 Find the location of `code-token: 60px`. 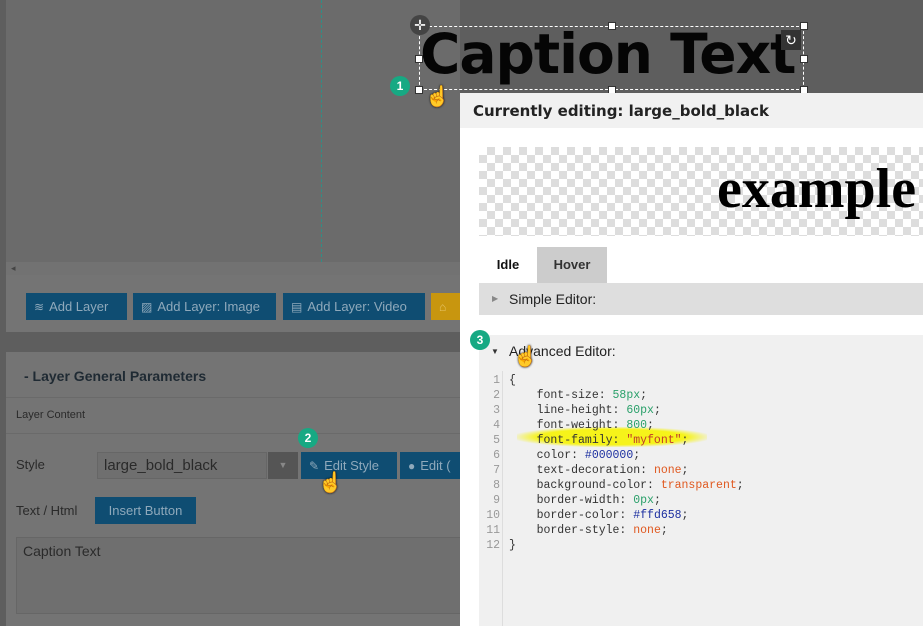

code-token: 60px is located at coordinates (640, 410).